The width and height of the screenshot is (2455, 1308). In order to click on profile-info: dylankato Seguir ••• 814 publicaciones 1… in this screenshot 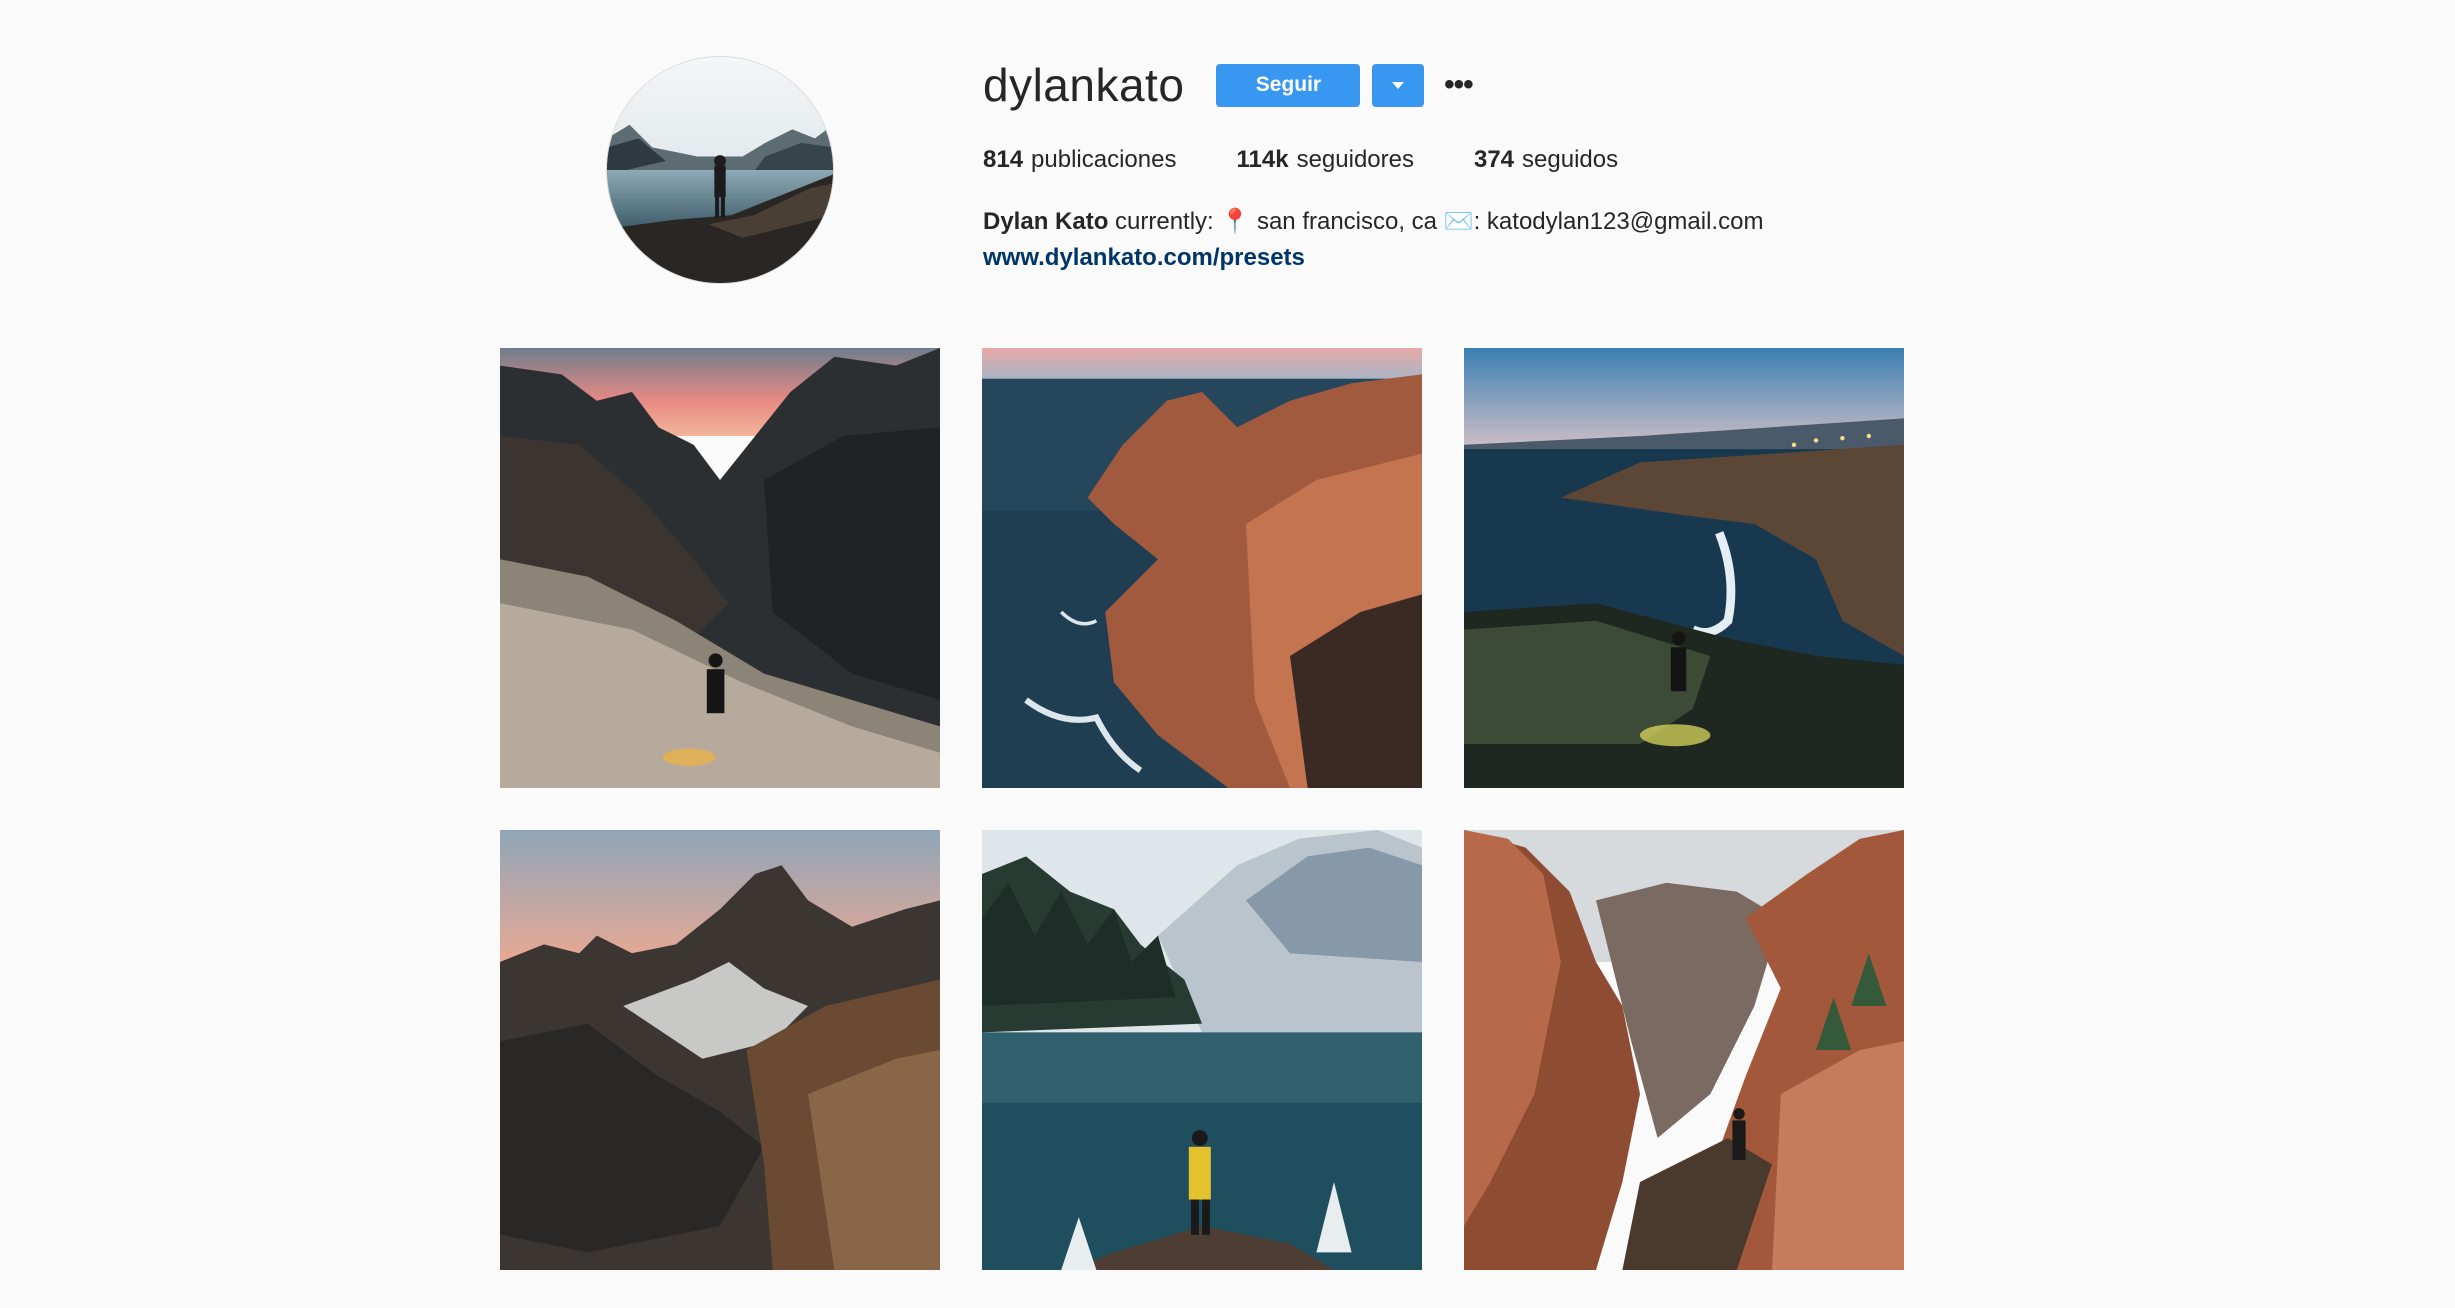, I will do `click(1483, 167)`.